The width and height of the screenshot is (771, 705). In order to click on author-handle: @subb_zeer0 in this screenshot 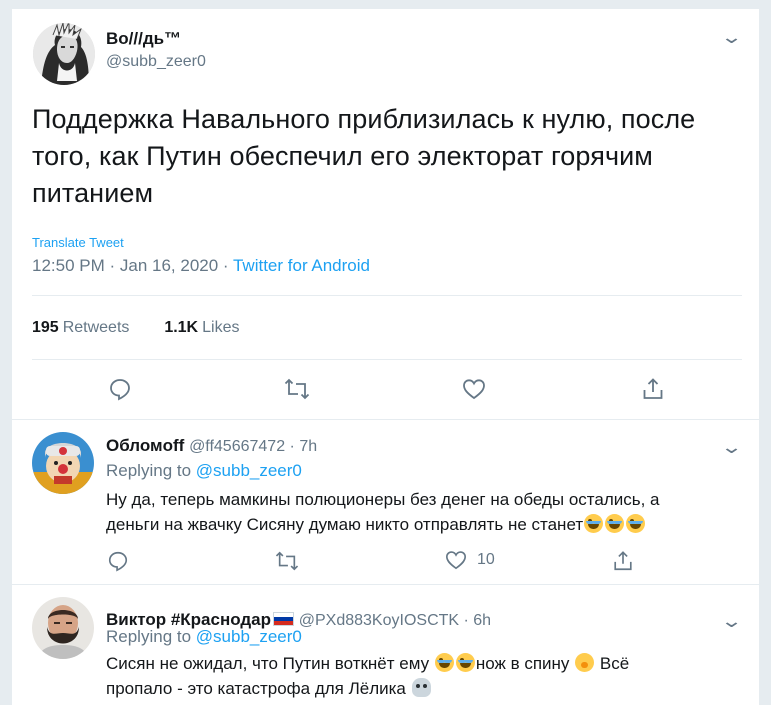, I will do `click(156, 62)`.